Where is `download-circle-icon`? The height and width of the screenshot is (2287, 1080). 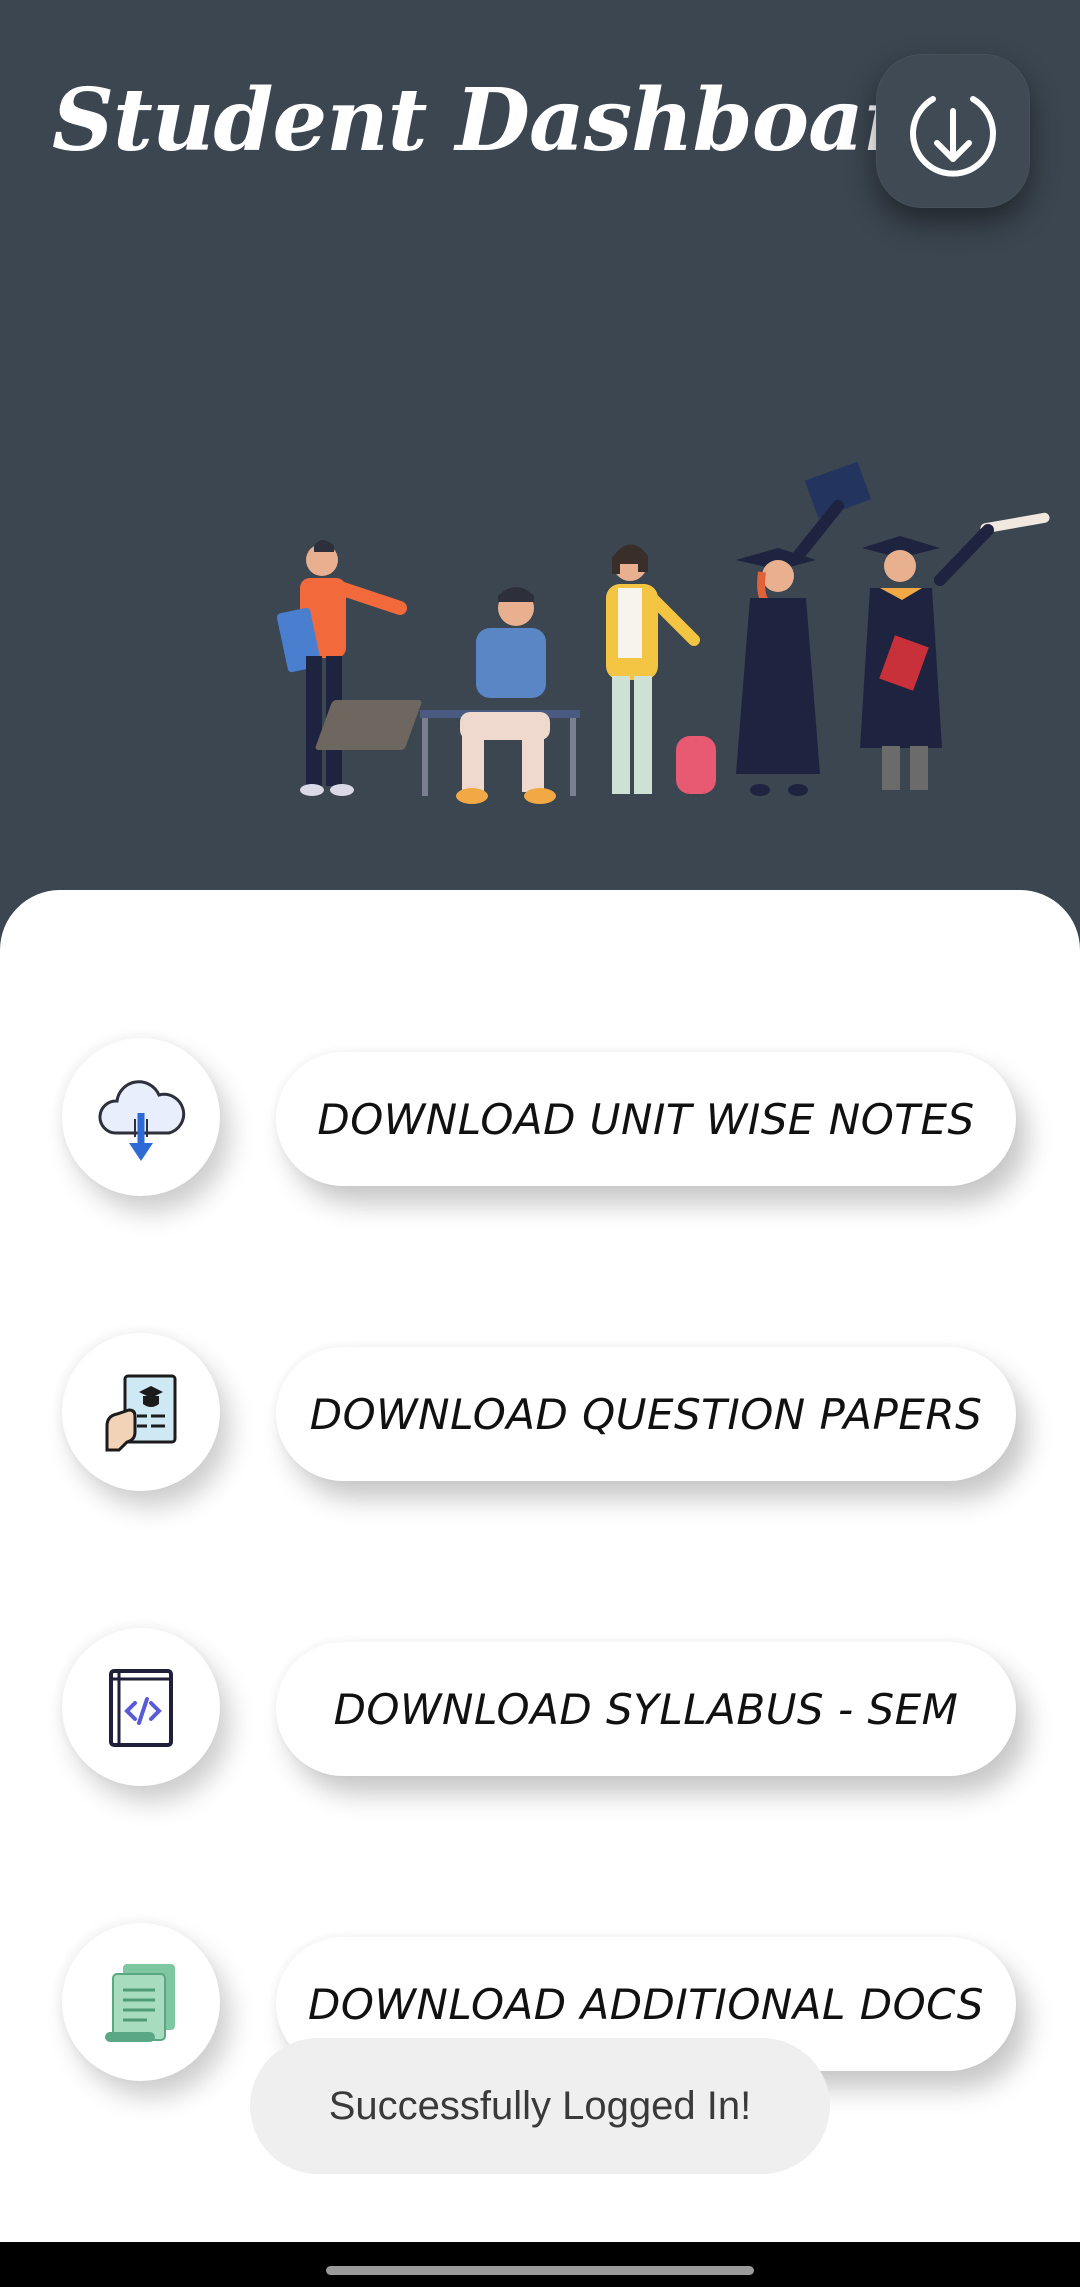
download-circle-icon is located at coordinates (953, 136).